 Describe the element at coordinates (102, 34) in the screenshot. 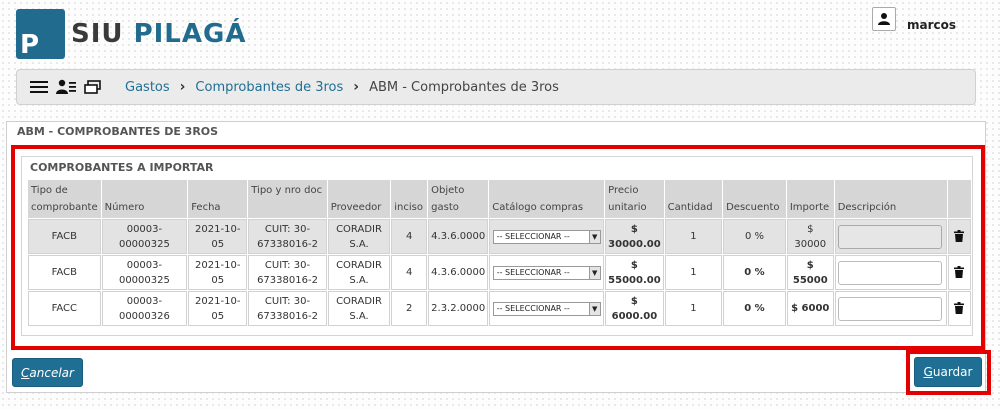

I see `logo-prefix: SIU` at that location.